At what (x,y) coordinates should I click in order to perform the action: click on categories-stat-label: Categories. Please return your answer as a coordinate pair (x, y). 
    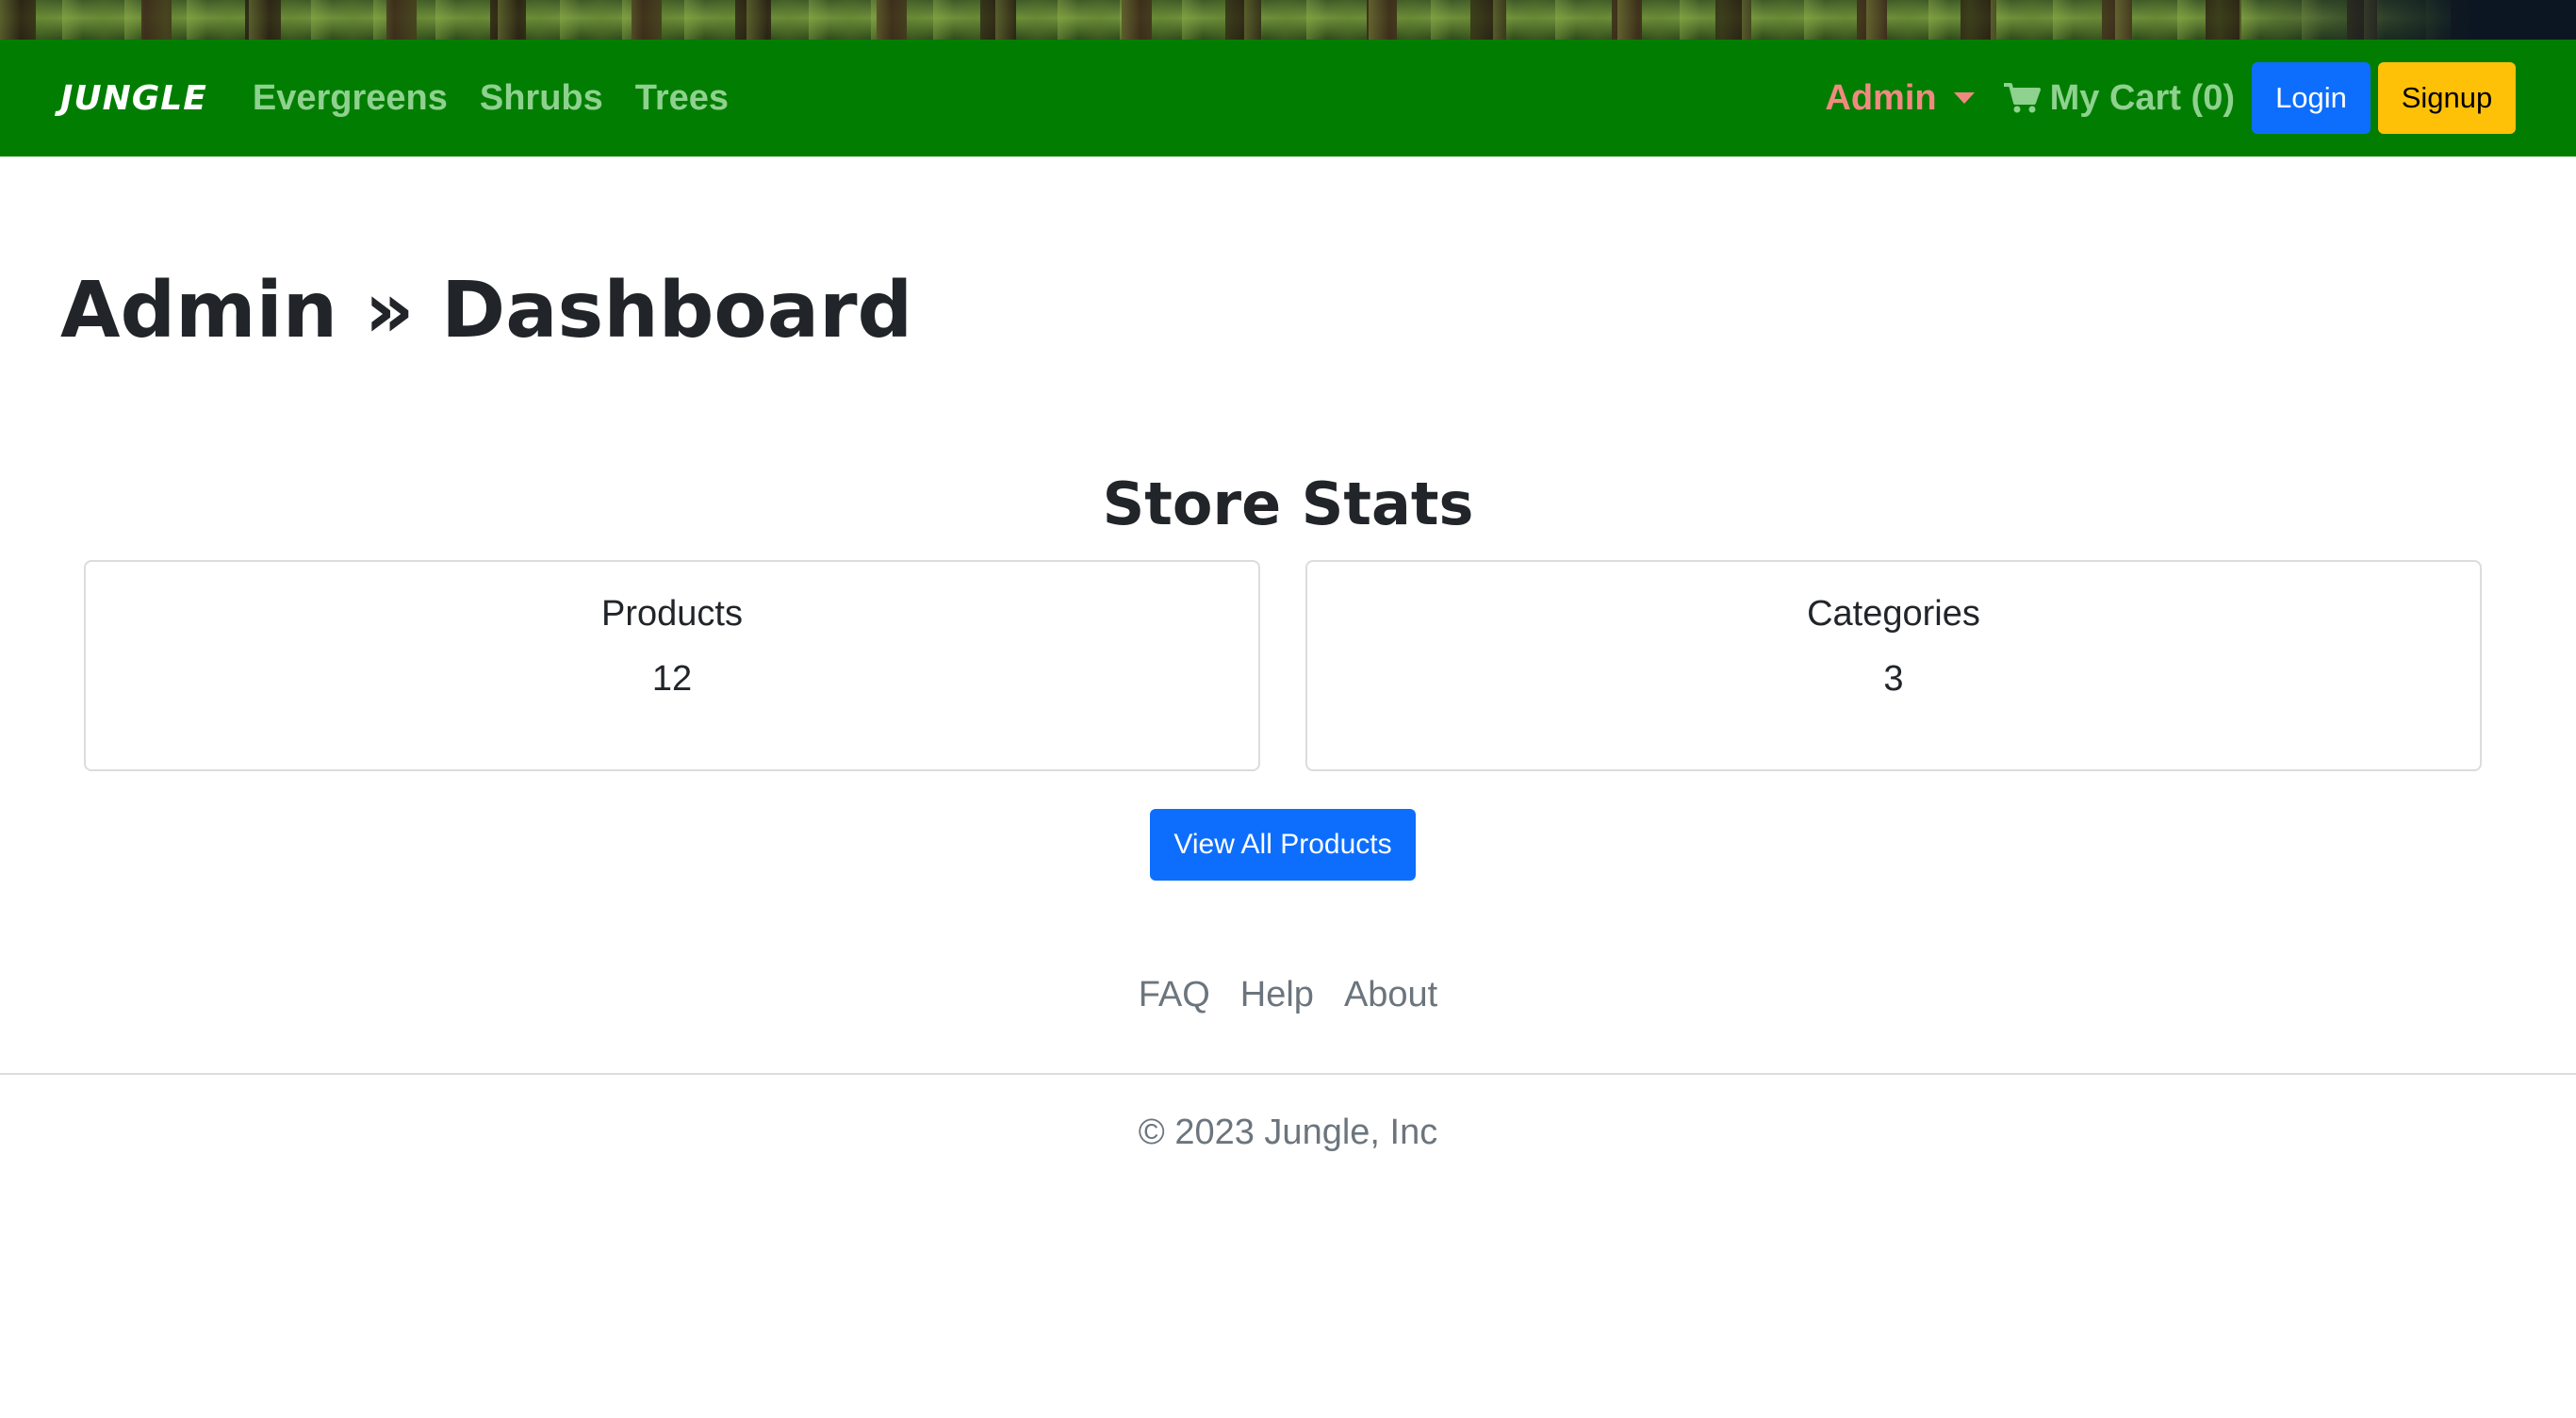
    Looking at the image, I should click on (1893, 614).